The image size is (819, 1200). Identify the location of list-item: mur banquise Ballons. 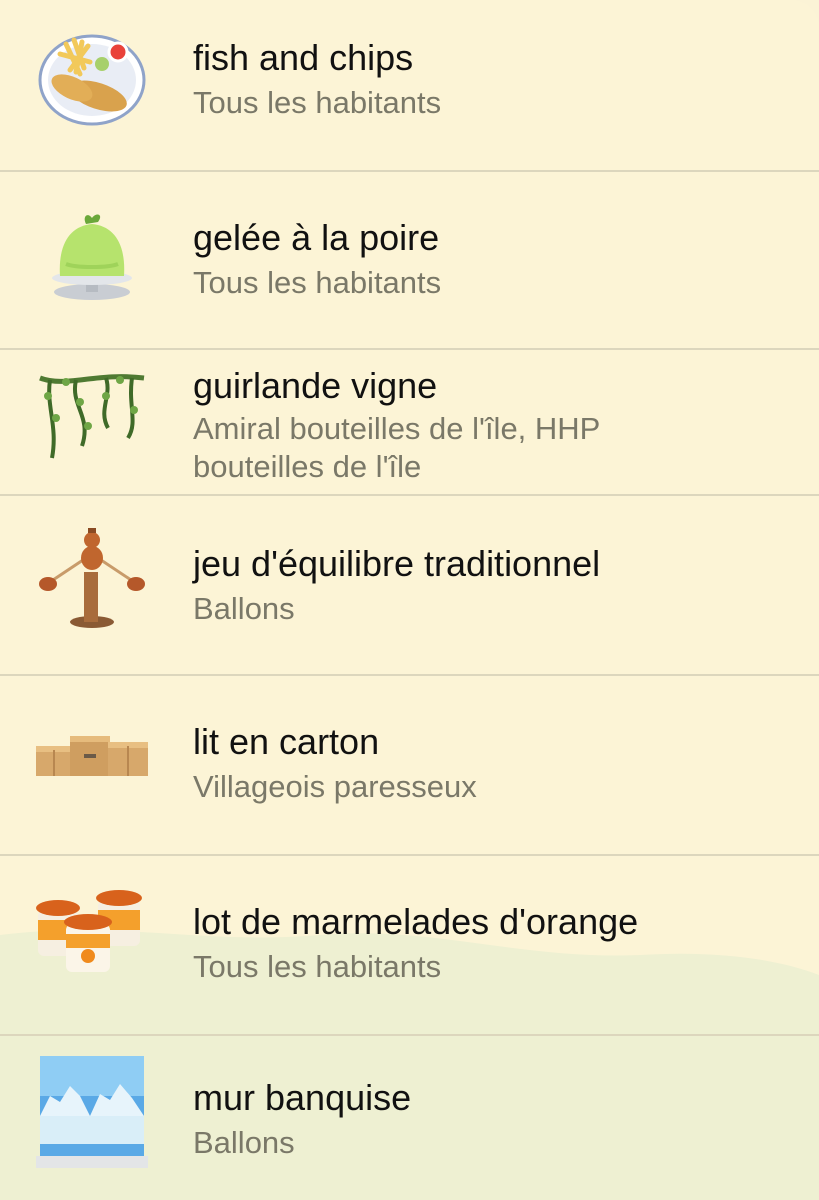
(409, 1118).